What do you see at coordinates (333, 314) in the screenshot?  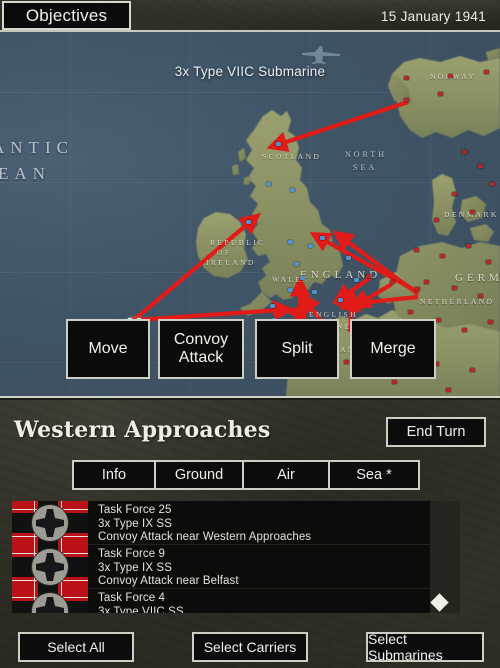 I see `map-label-channel-1: ENGLISH` at bounding box center [333, 314].